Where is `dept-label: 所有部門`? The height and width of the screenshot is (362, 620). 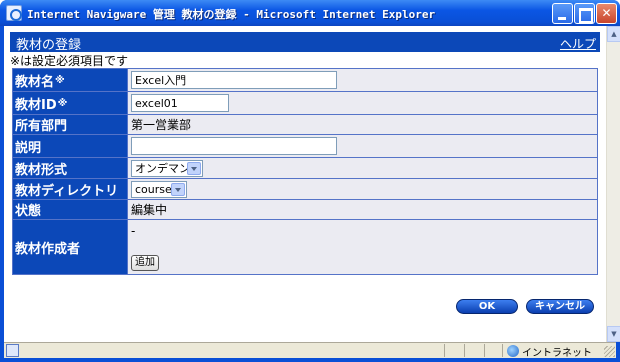 dept-label: 所有部門 is located at coordinates (41, 126).